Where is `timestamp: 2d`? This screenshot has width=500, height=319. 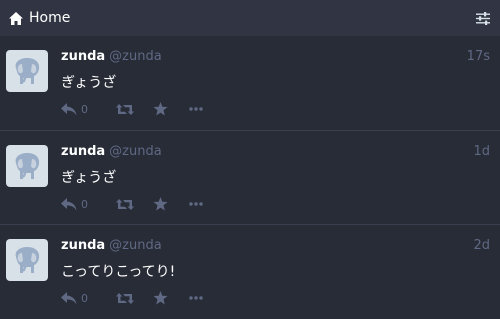 timestamp: 2d is located at coordinates (481, 245).